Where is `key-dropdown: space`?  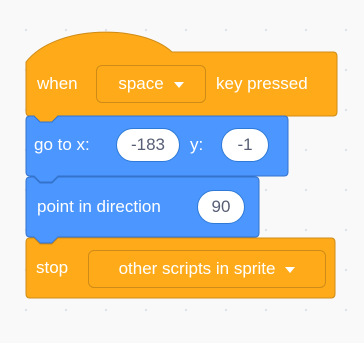 key-dropdown: space is located at coordinates (151, 84).